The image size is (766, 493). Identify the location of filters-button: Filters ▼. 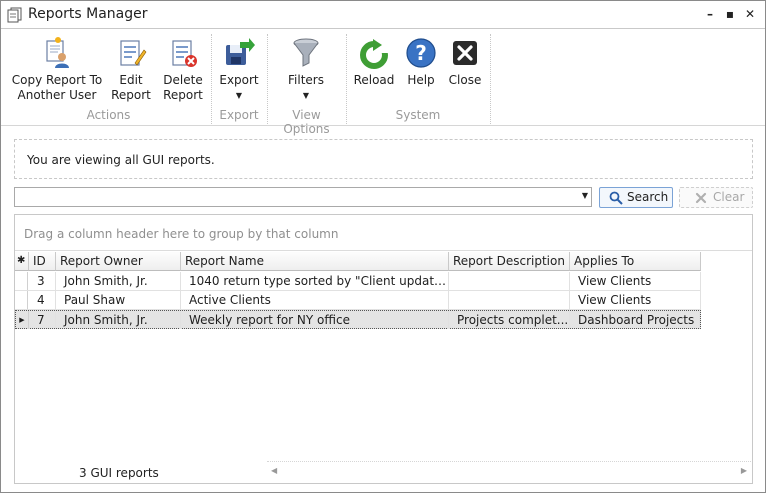
(306, 68).